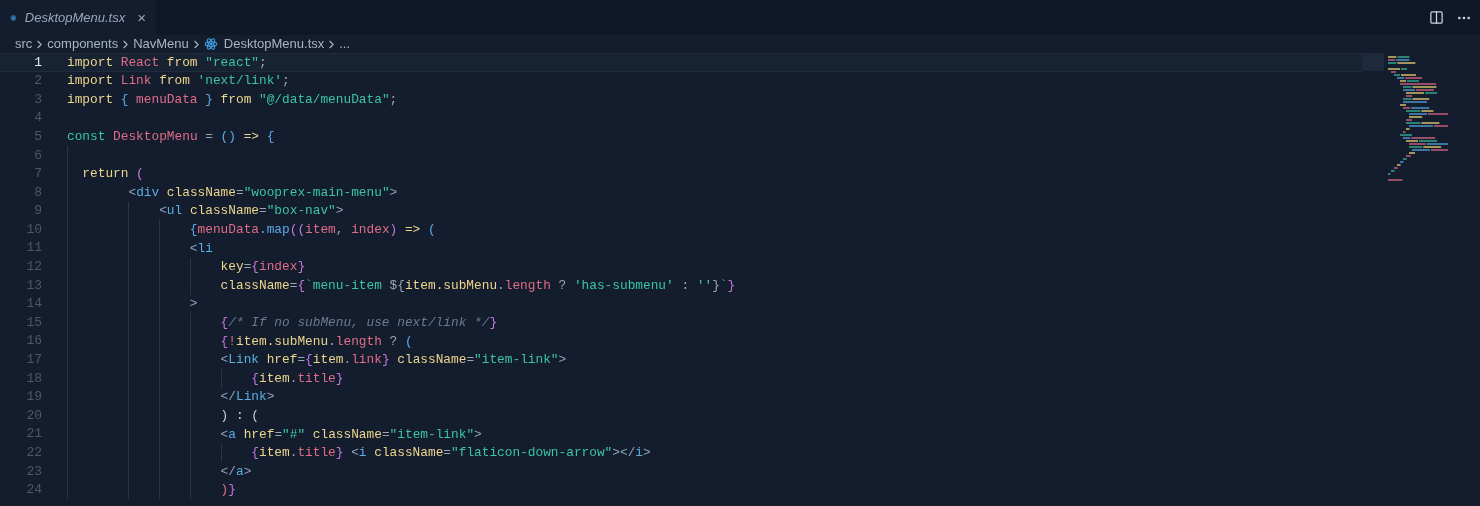 This screenshot has width=1480, height=506. What do you see at coordinates (37, 174) in the screenshot?
I see `line-number: 7` at bounding box center [37, 174].